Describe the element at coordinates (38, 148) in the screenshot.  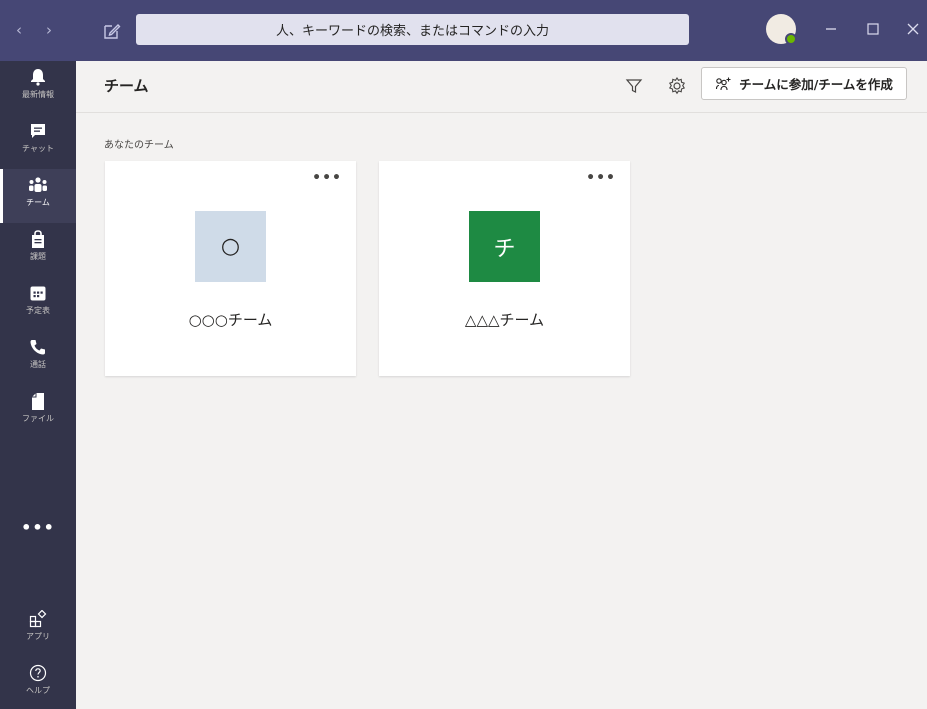
I see `rail-item-label: チャット` at that location.